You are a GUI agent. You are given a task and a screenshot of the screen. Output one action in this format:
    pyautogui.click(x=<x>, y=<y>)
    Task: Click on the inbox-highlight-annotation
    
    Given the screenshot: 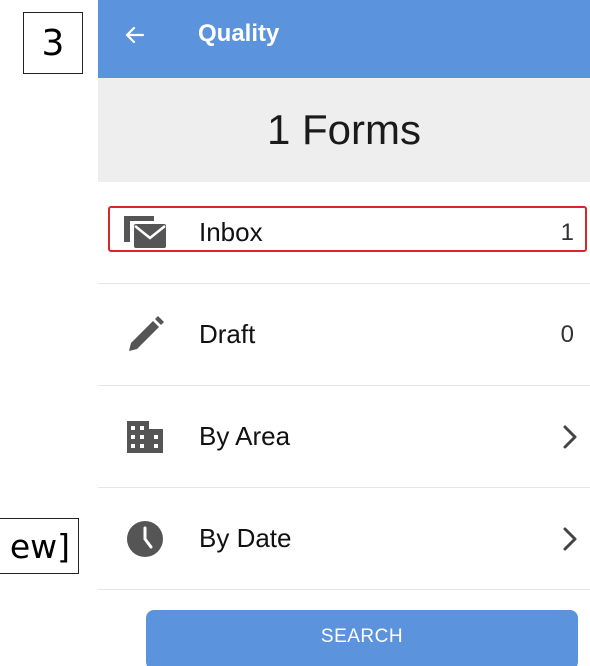 What is the action you would take?
    pyautogui.click(x=347, y=229)
    